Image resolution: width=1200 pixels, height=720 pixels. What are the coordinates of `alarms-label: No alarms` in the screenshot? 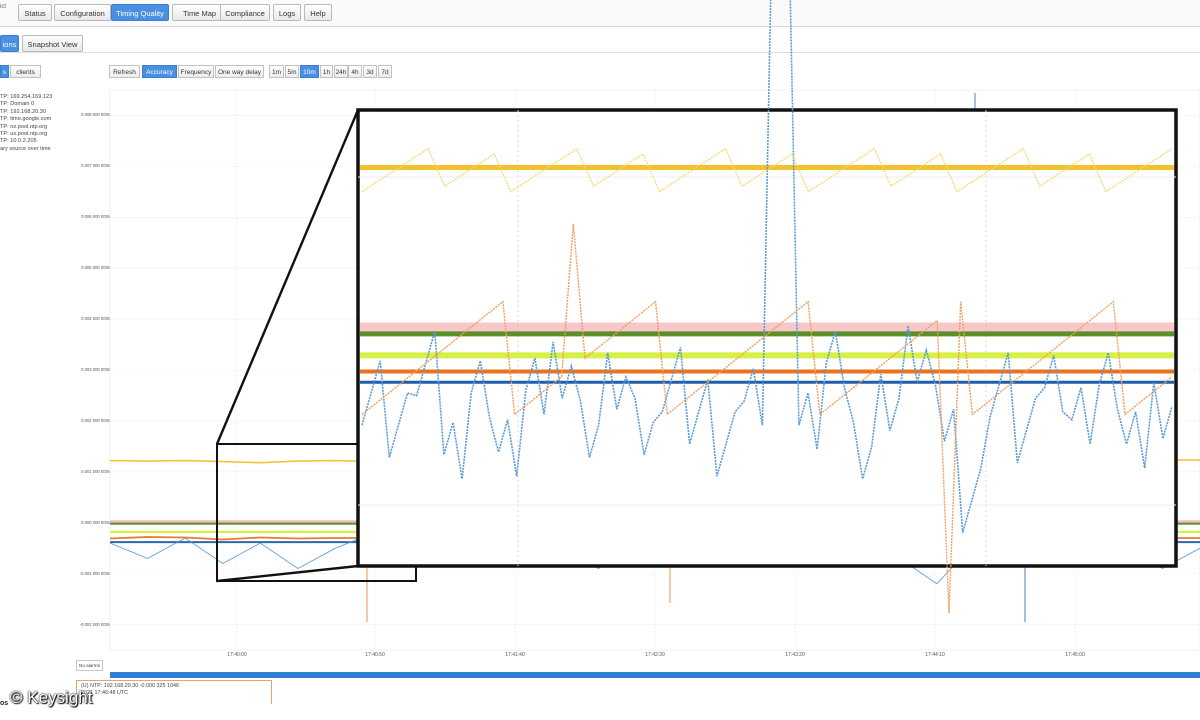 It's located at (89, 665).